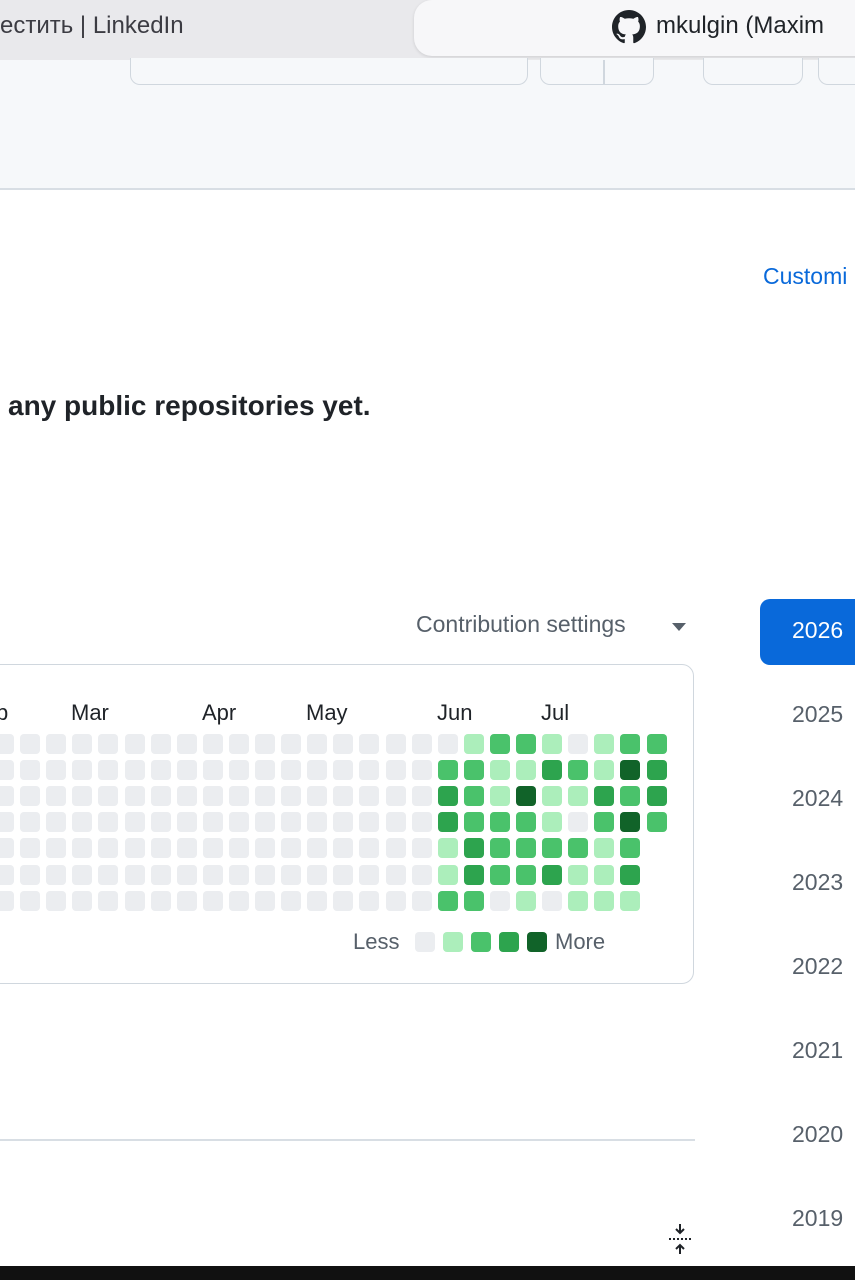  I want to click on caret-down-icon, so click(679, 627).